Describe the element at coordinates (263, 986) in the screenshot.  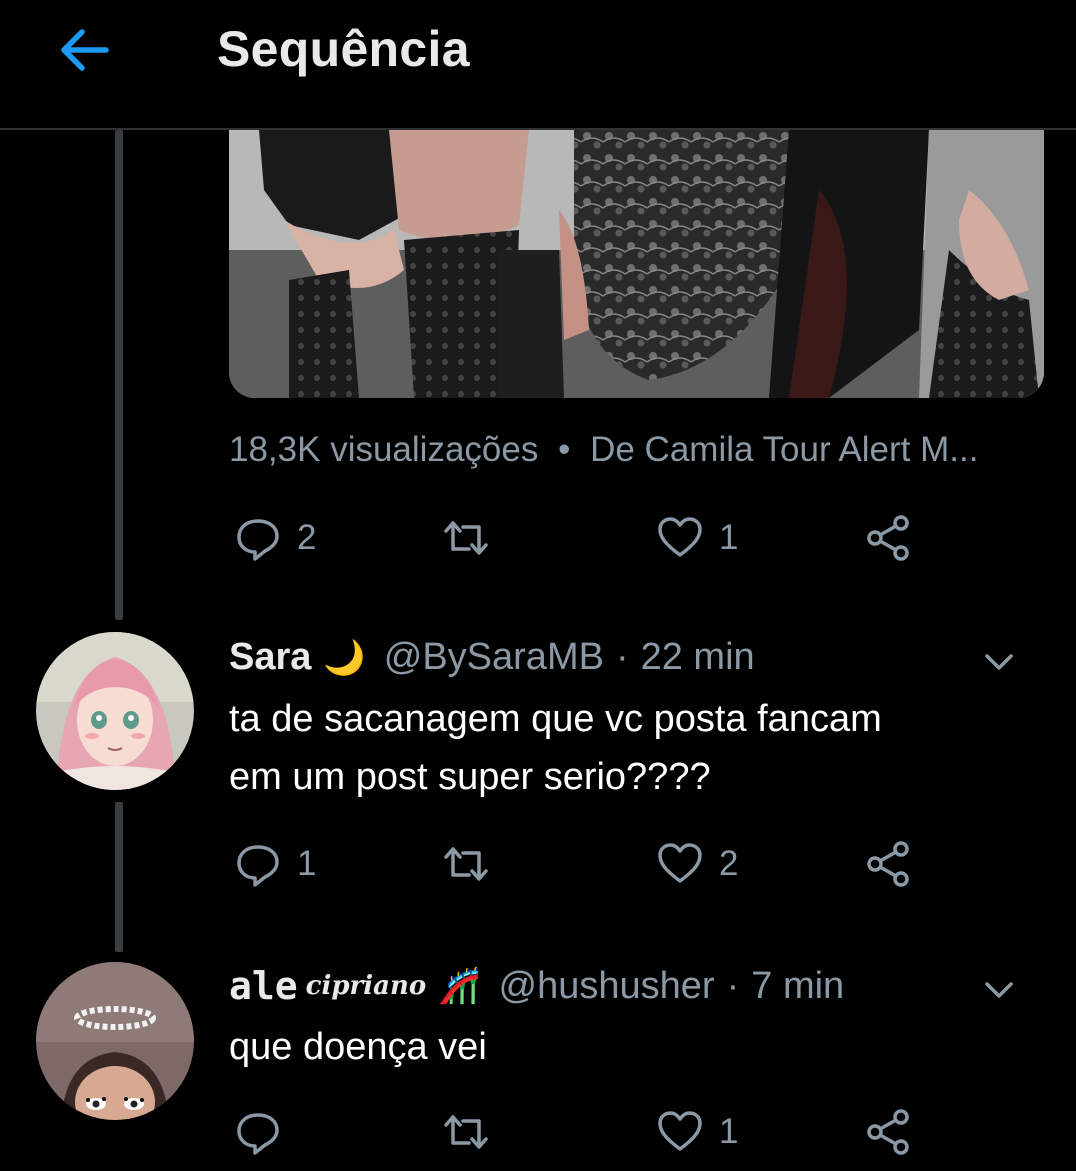
I see `display-name: ale` at that location.